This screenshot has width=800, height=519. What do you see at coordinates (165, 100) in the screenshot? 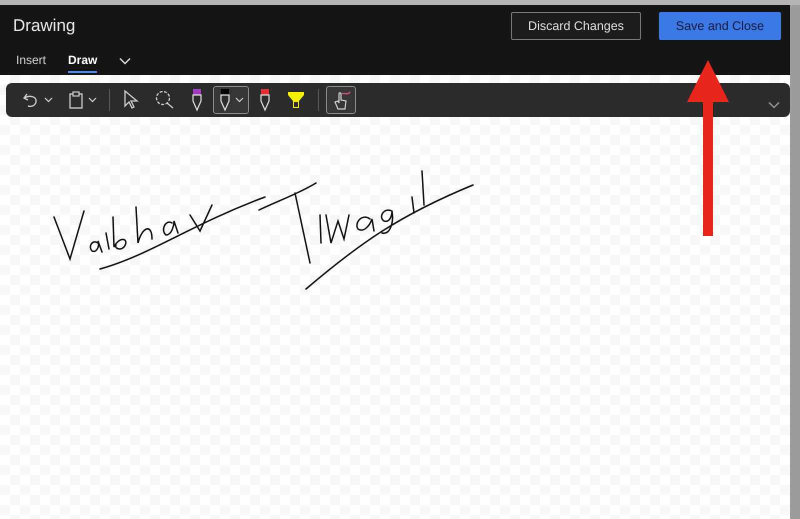
I see `lasso-icon` at bounding box center [165, 100].